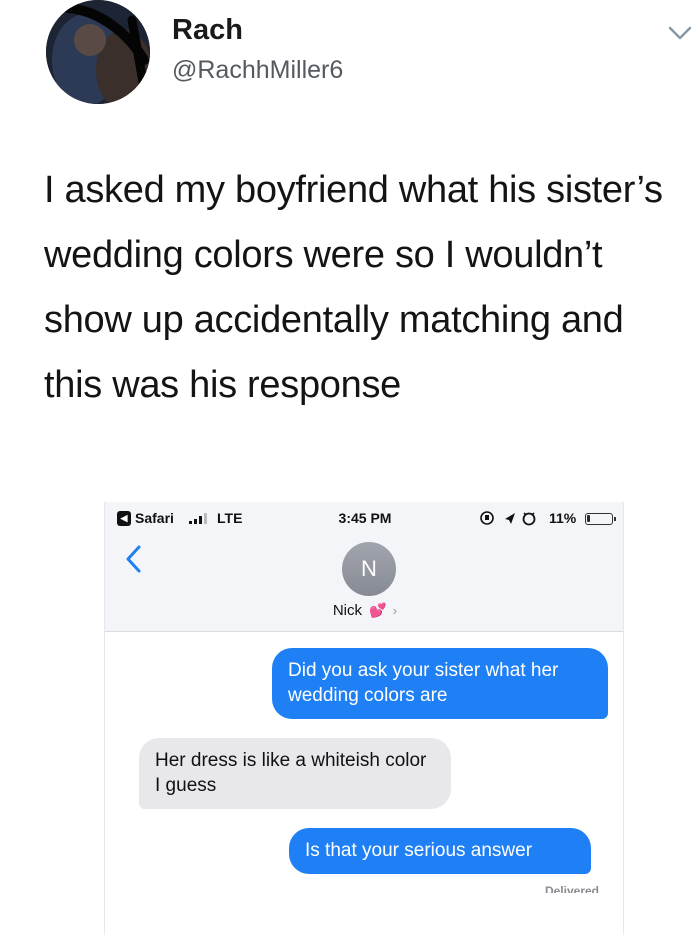 Image resolution: width=700 pixels, height=935 pixels. I want to click on battery-icon, so click(600, 519).